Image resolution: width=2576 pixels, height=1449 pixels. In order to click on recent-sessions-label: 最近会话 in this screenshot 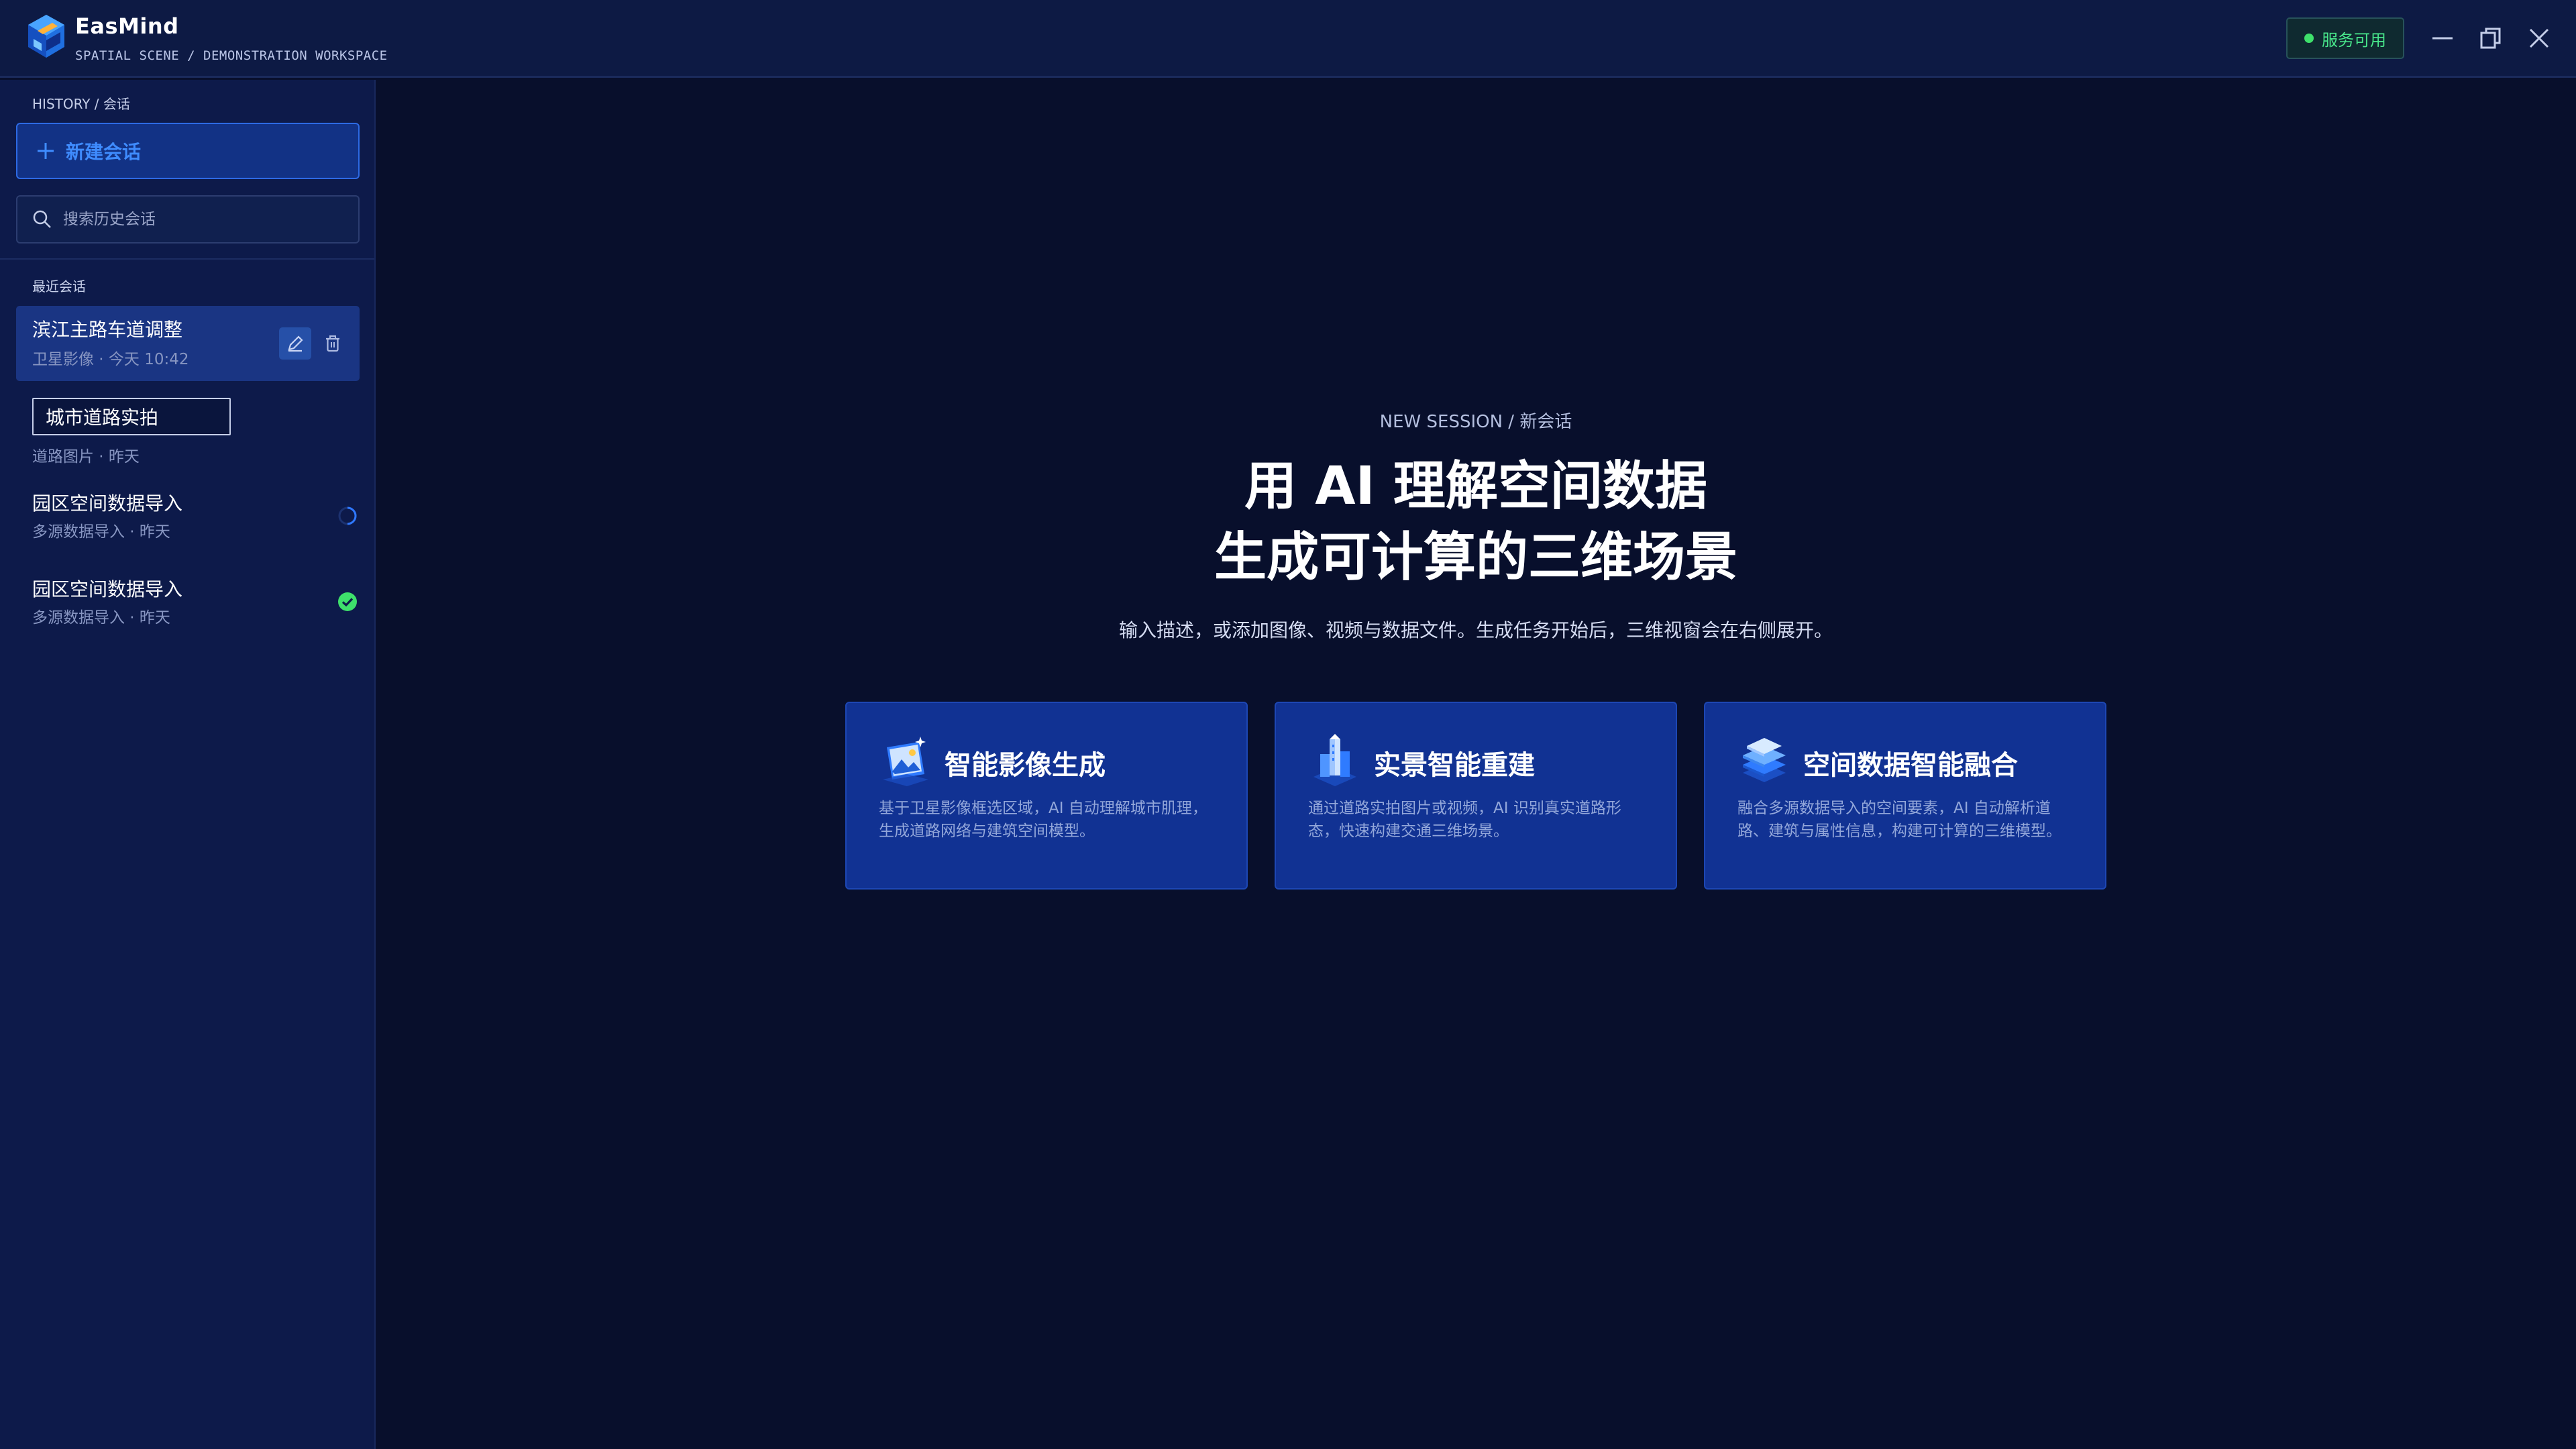, I will do `click(59, 286)`.